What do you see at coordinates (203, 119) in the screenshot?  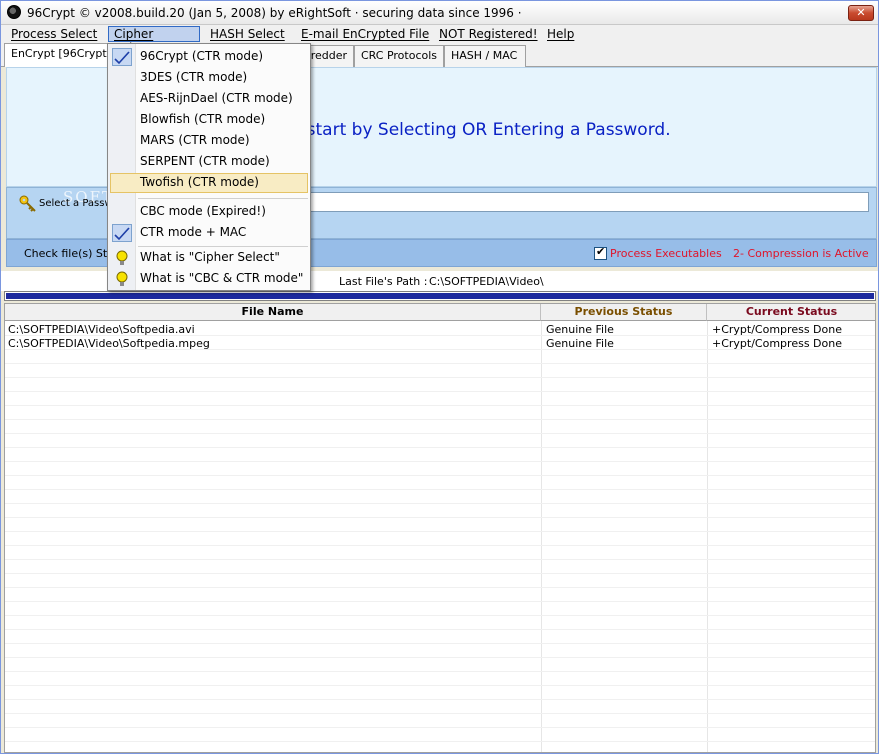 I see `menu-item-label: Blowfish (CTR mode)` at bounding box center [203, 119].